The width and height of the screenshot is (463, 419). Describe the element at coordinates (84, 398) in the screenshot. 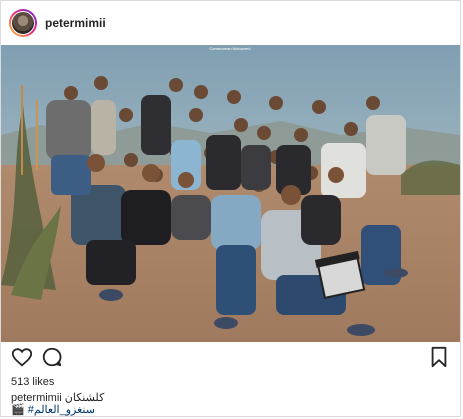

I see `caption-text: كلشنكان` at that location.